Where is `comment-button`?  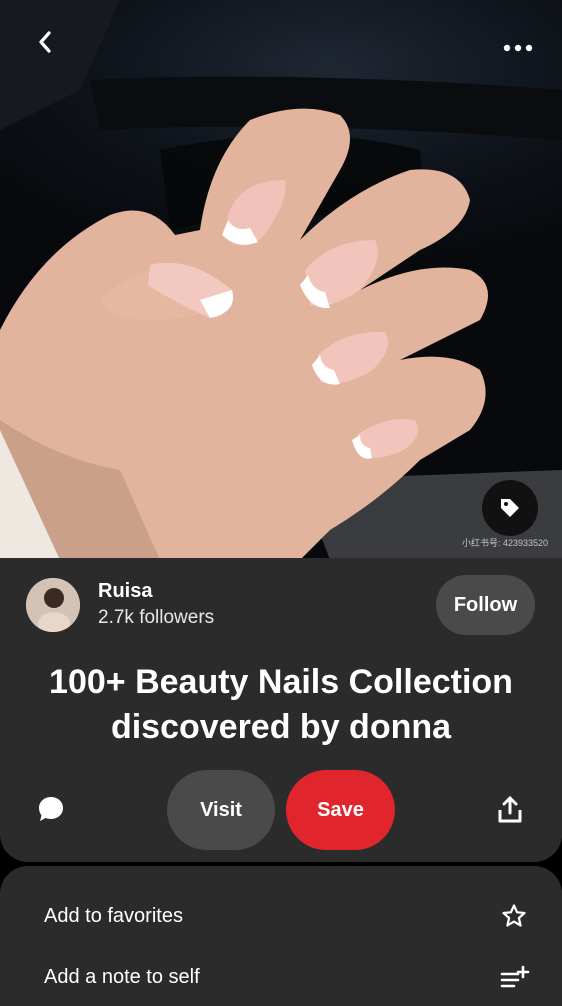
comment-button is located at coordinates (51, 809).